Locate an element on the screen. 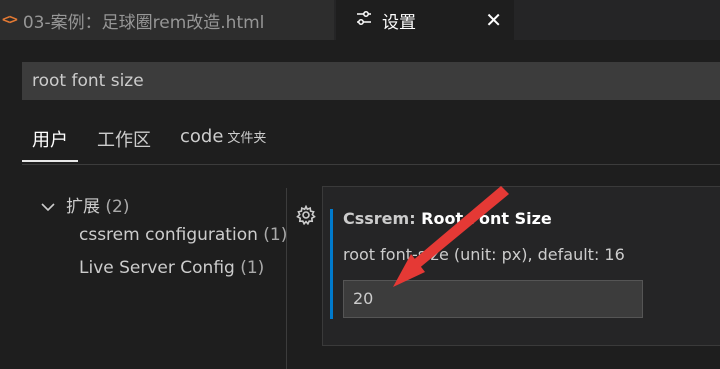  tab-workspace: 工作区 is located at coordinates (124, 139).